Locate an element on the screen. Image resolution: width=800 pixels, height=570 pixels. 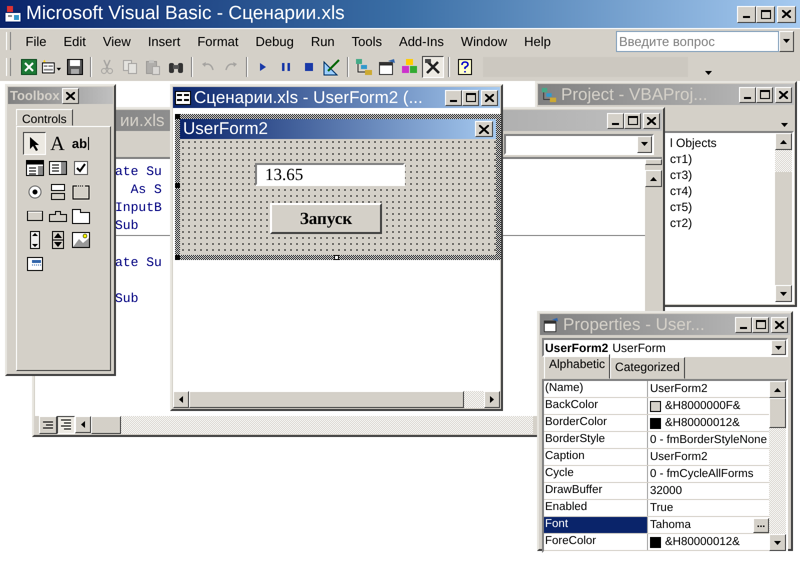
multi-page-icon is located at coordinates (81, 216).